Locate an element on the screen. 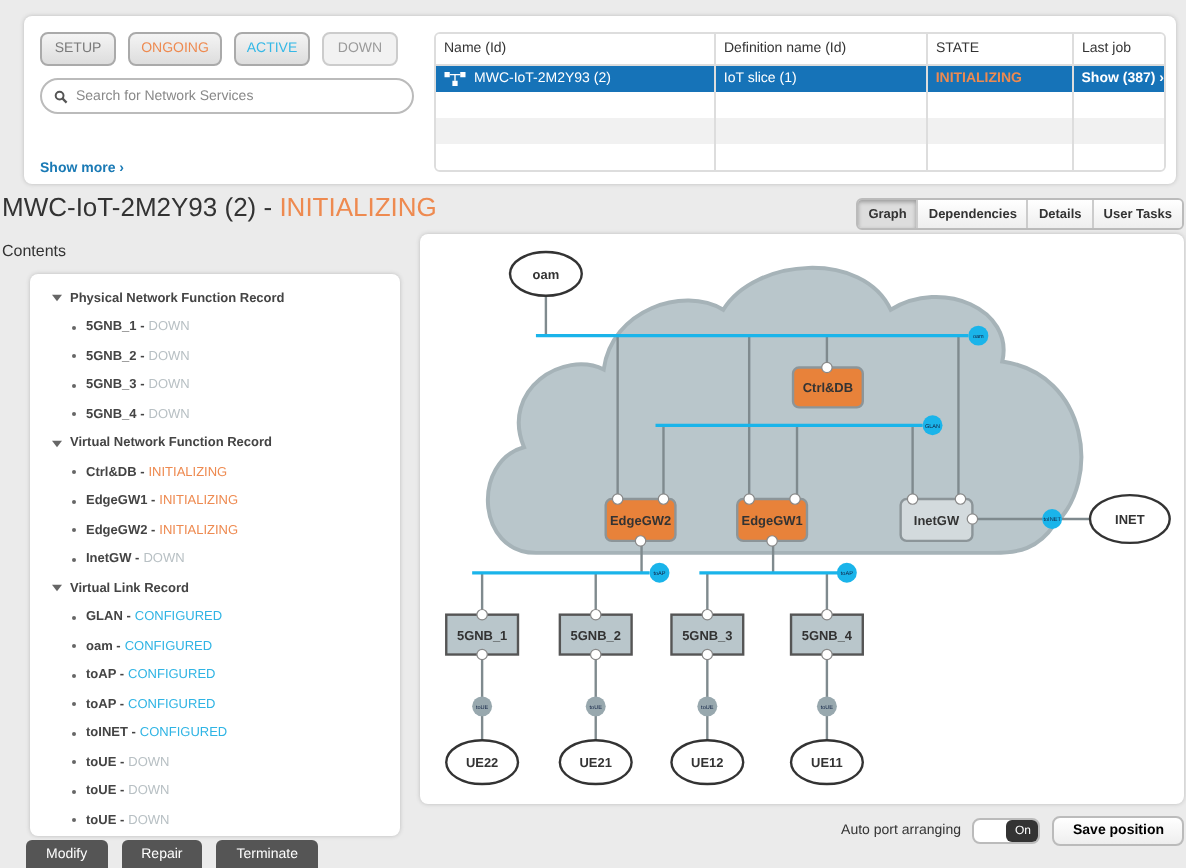 The width and height of the screenshot is (1186, 868). network-icon is located at coordinates (455, 79).